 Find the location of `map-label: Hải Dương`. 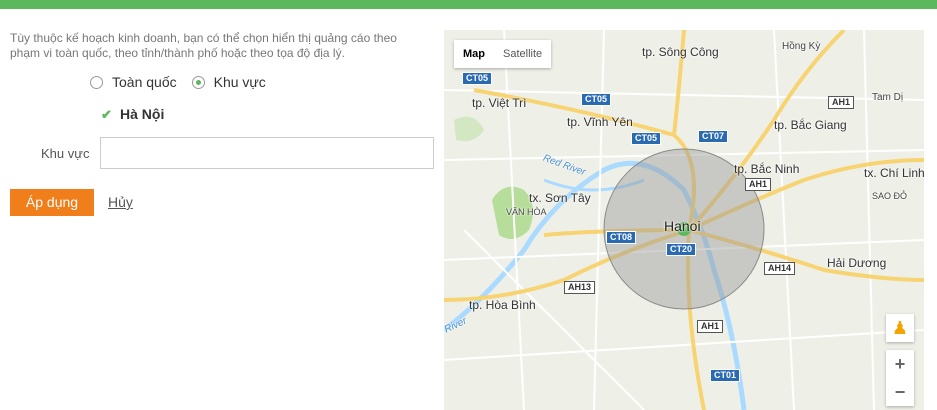

map-label: Hải Dương is located at coordinates (857, 263).